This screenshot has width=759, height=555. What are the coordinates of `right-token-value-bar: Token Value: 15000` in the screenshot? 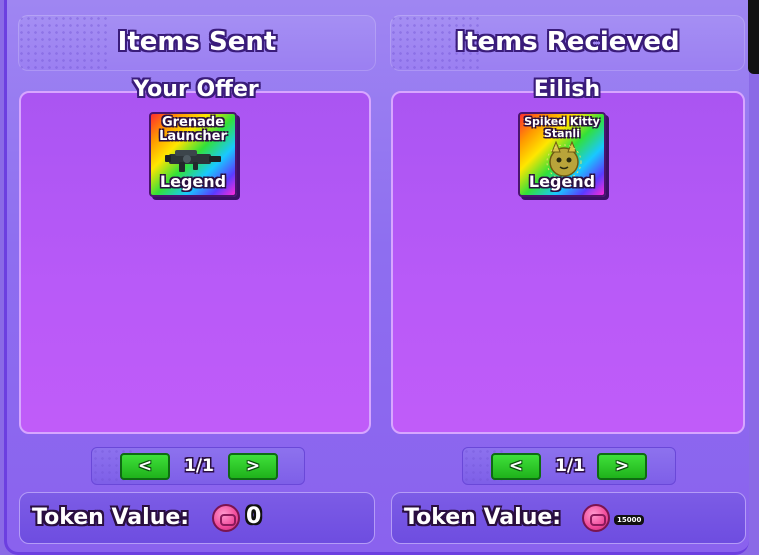 It's located at (568, 518).